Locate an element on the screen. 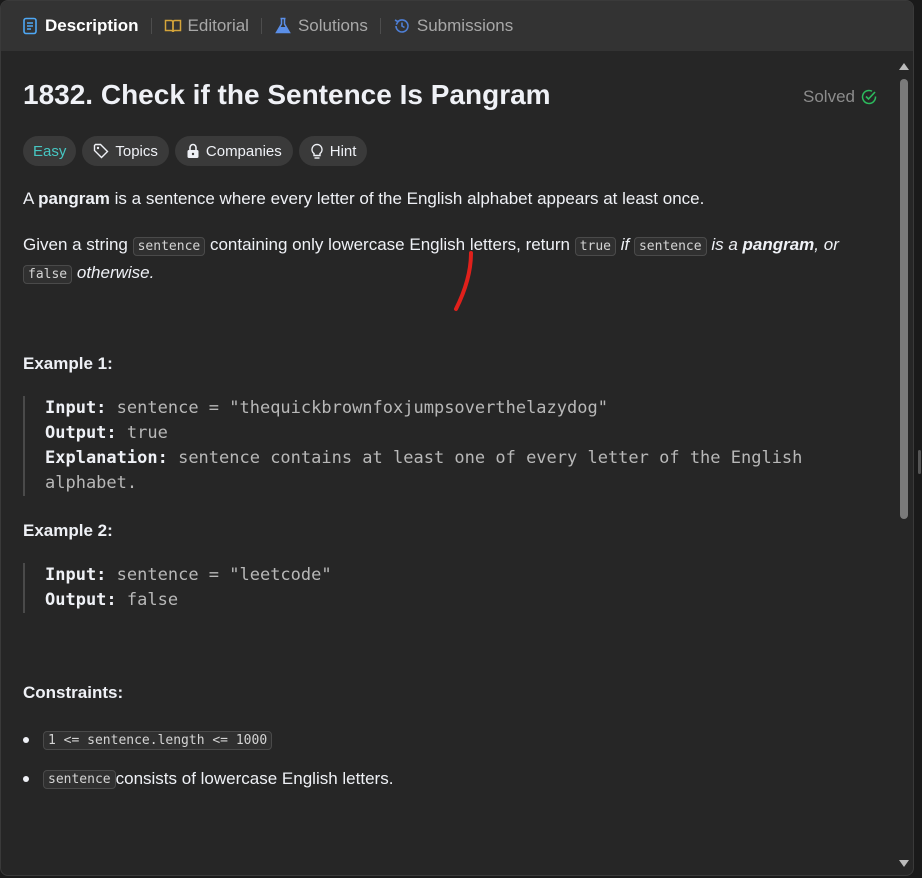 The height and width of the screenshot is (878, 922). companies-label: Companies is located at coordinates (243, 151).